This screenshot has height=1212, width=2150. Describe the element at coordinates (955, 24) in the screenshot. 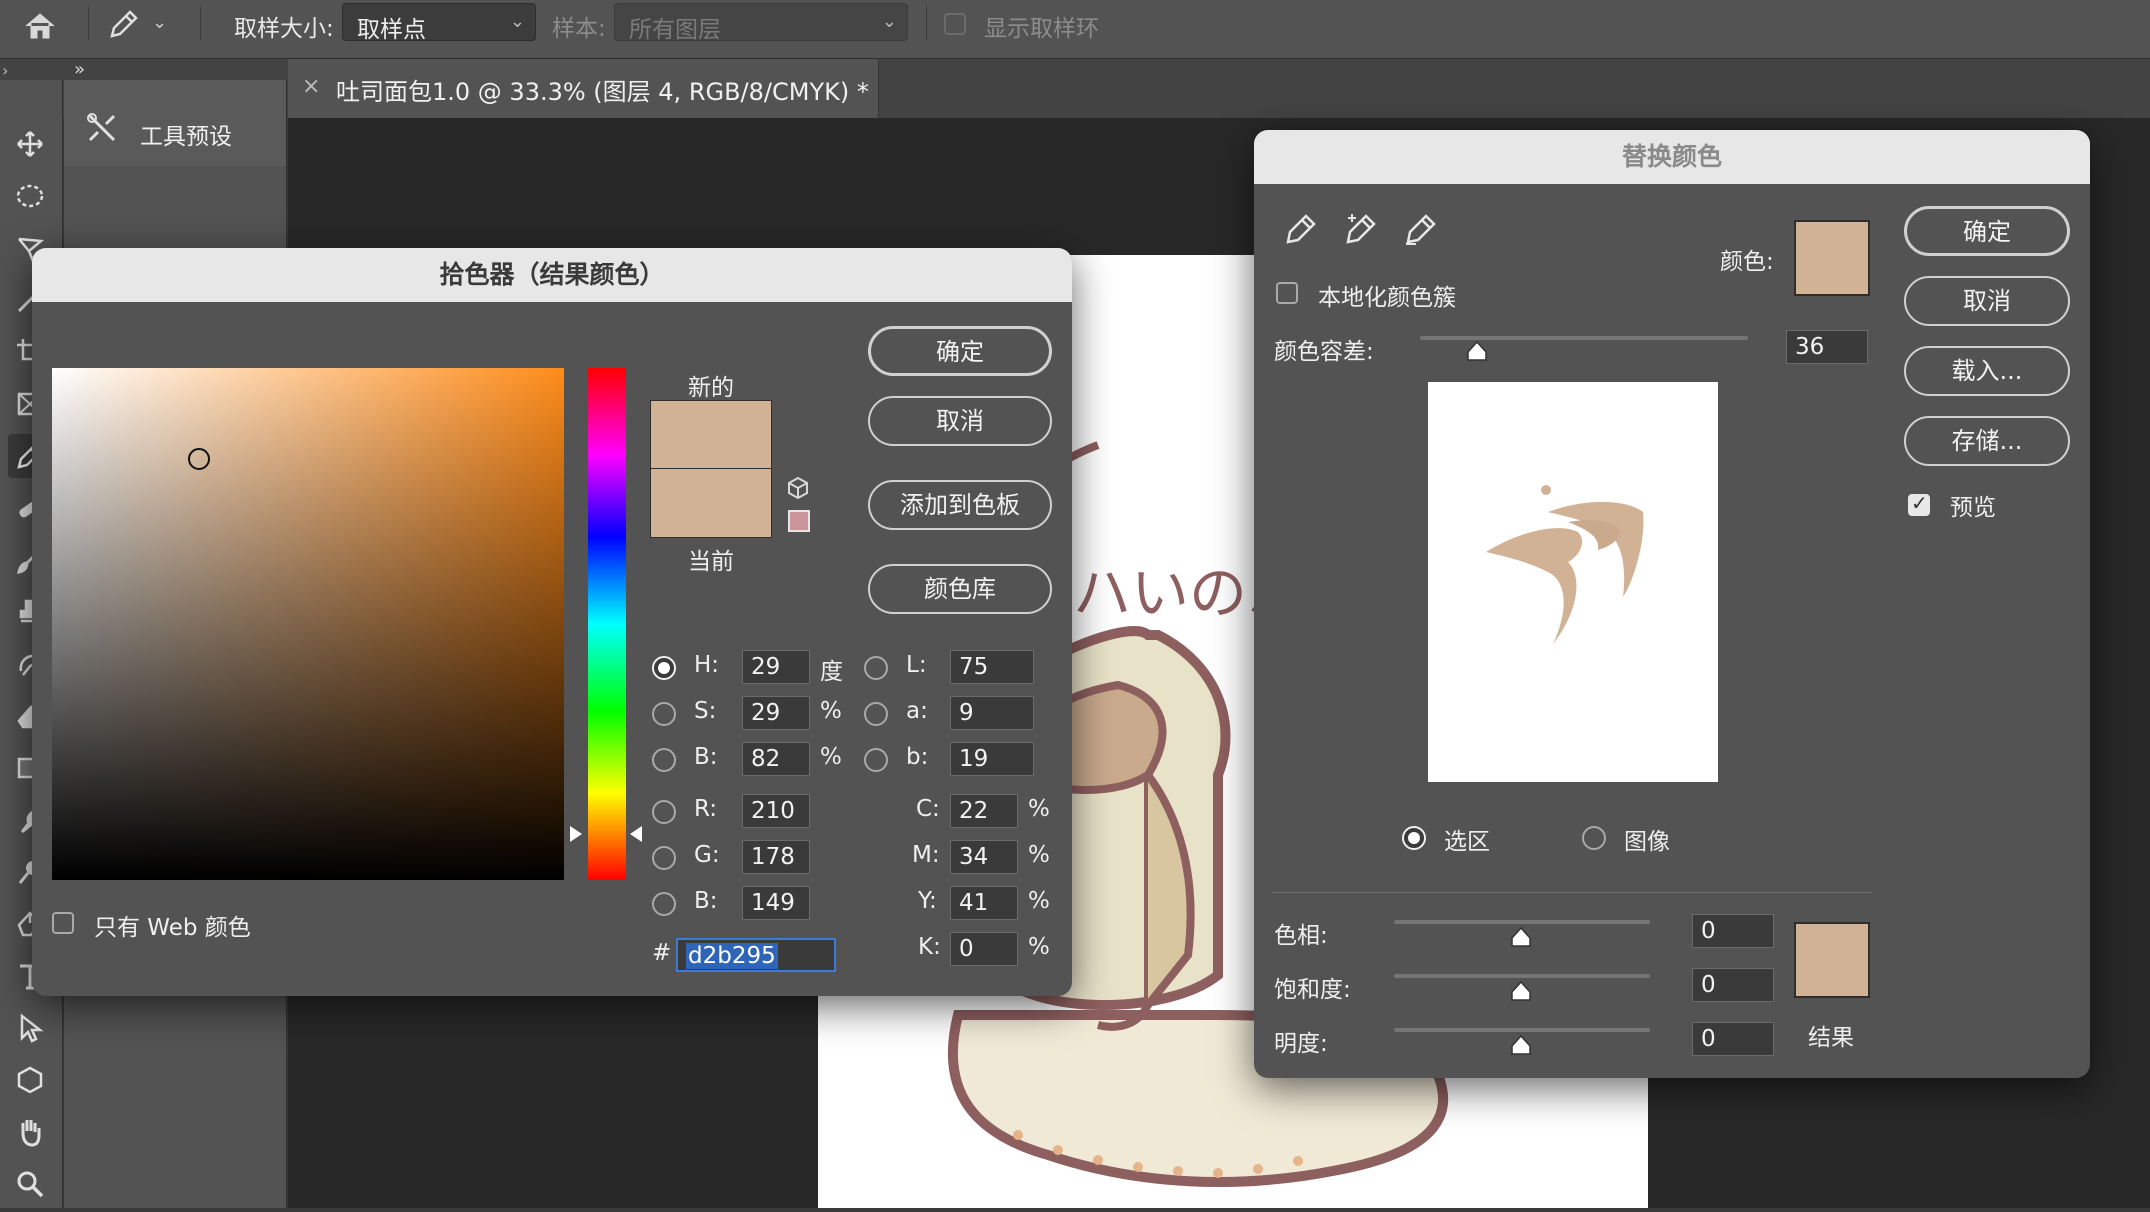

I see `show-sampling-ring-checkbox` at that location.